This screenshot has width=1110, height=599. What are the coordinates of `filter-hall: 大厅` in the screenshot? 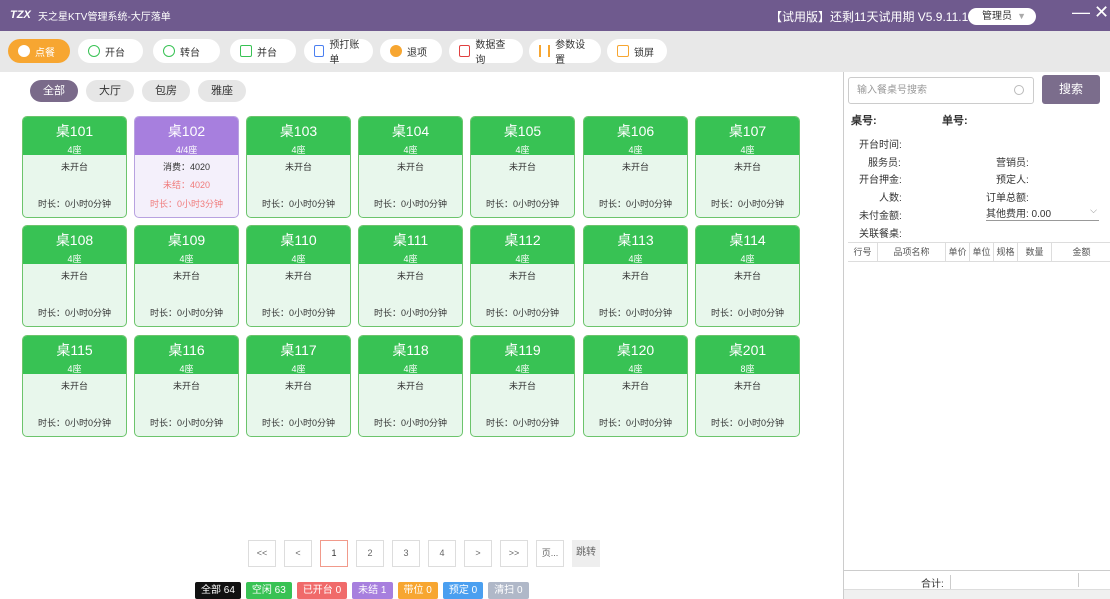 It's located at (110, 91).